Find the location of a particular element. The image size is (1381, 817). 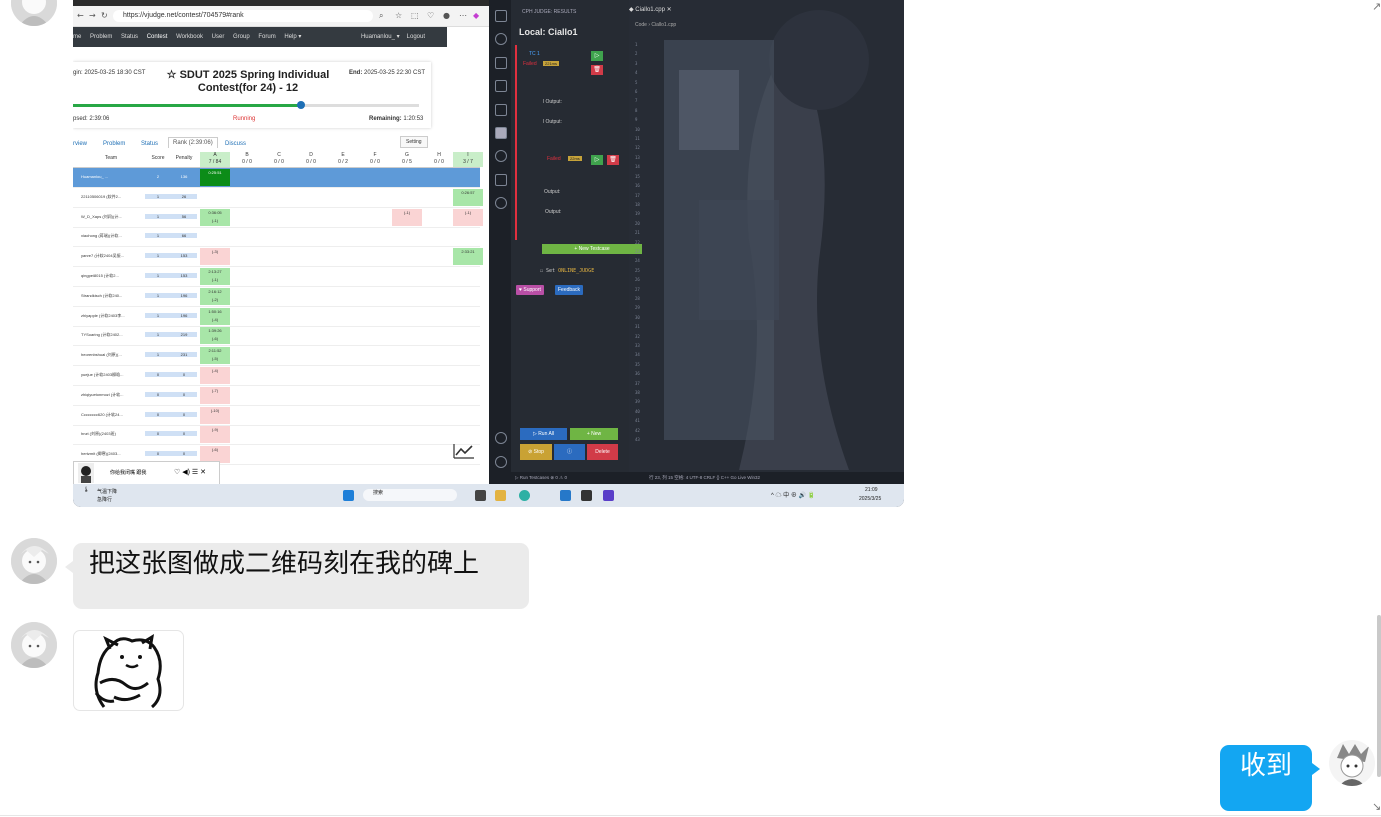

copilot-icon: ◆ is located at coordinates (476, 15).